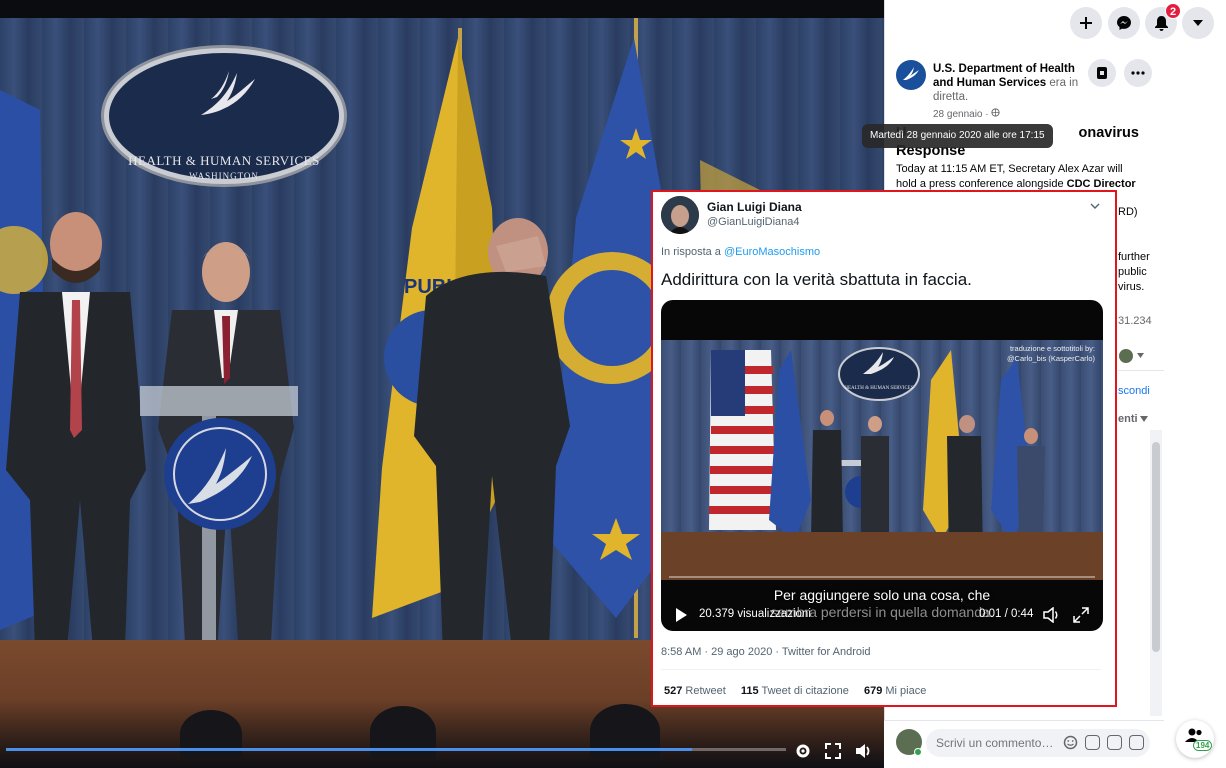 The width and height of the screenshot is (1226, 768). Describe the element at coordinates (754, 207) in the screenshot. I see `tweet-author-name: Gian Luigi Diana` at that location.